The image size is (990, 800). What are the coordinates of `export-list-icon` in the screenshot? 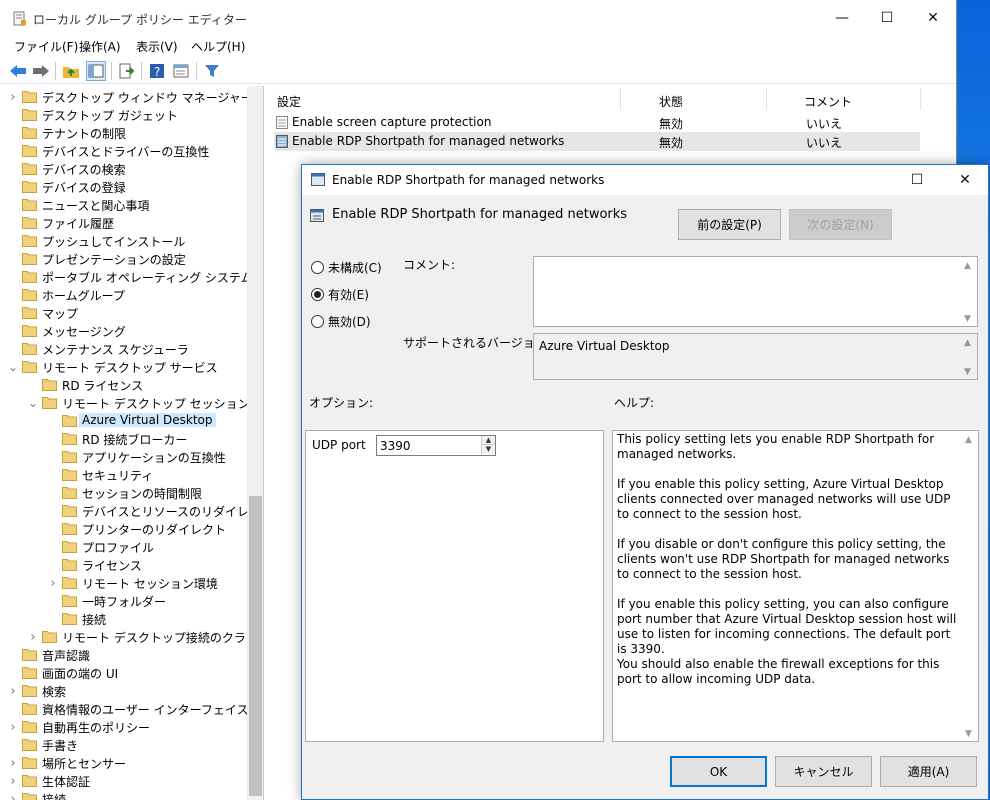 It's located at (126, 71).